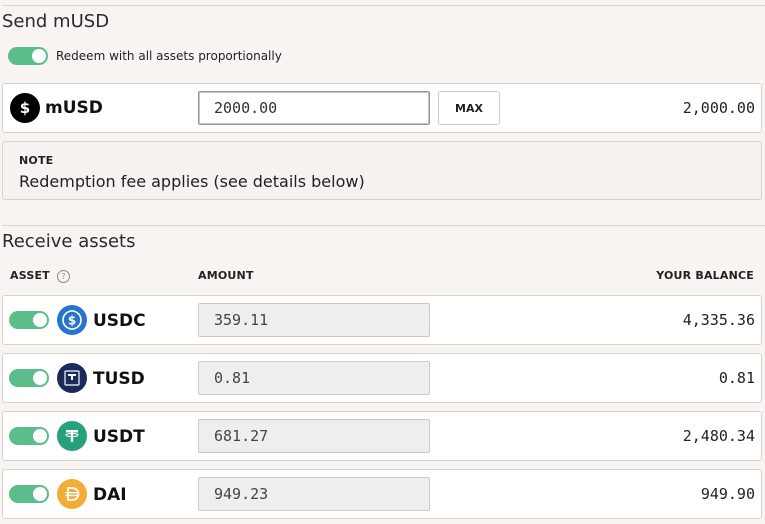  Describe the element at coordinates (705, 275) in the screenshot. I see `balance-column-header: YOUR BALANCE` at that location.